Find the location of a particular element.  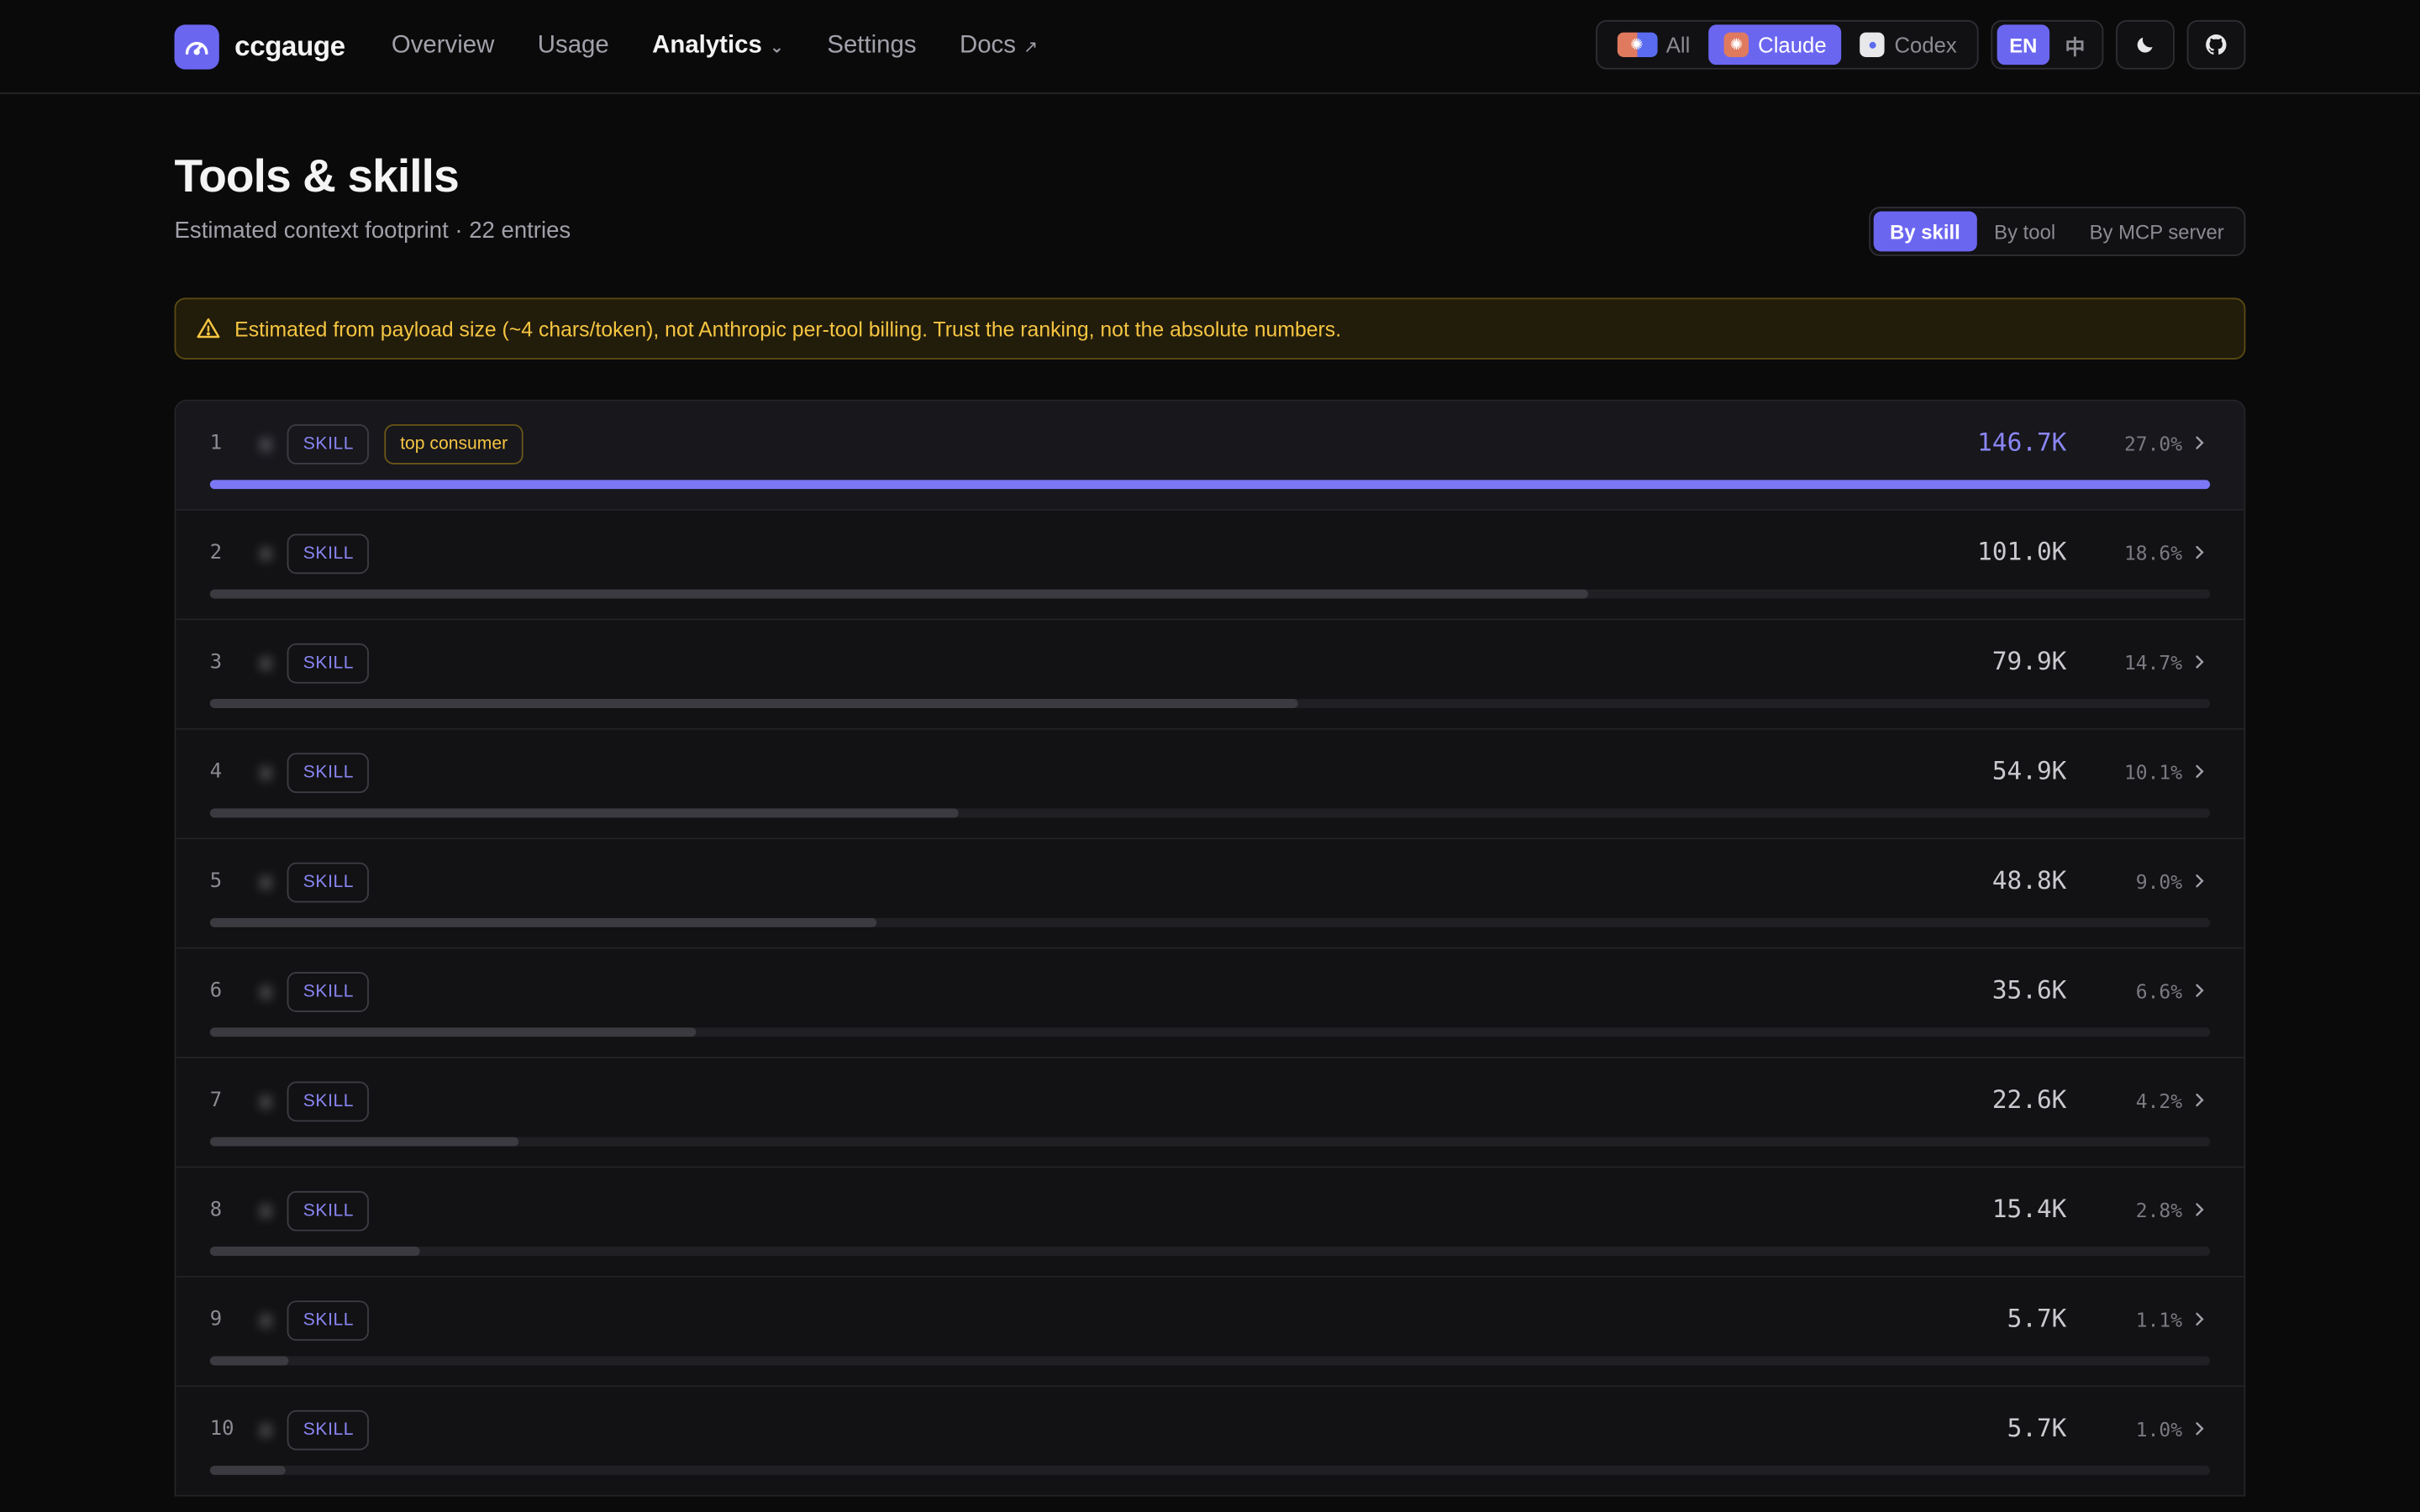

nav-settings: Settings is located at coordinates (871, 46).